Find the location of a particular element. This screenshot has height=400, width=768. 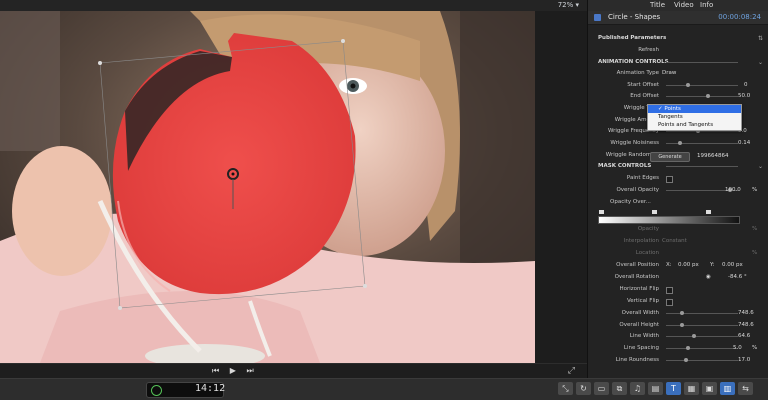

position-y-value: 0.00 px is located at coordinates (732, 265).